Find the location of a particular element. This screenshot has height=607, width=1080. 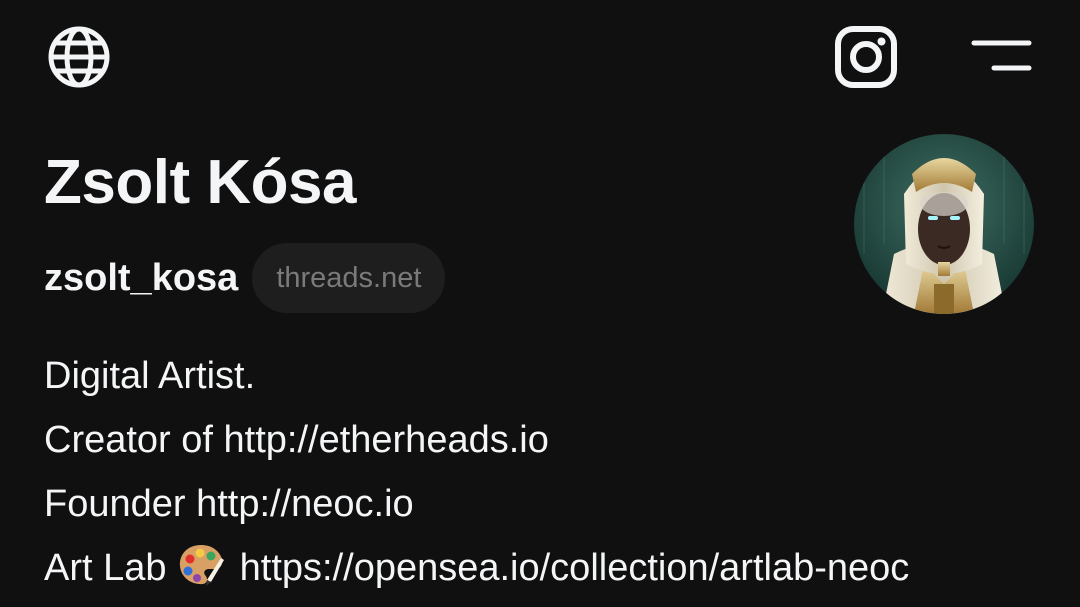

avatar-image is located at coordinates (944, 224).